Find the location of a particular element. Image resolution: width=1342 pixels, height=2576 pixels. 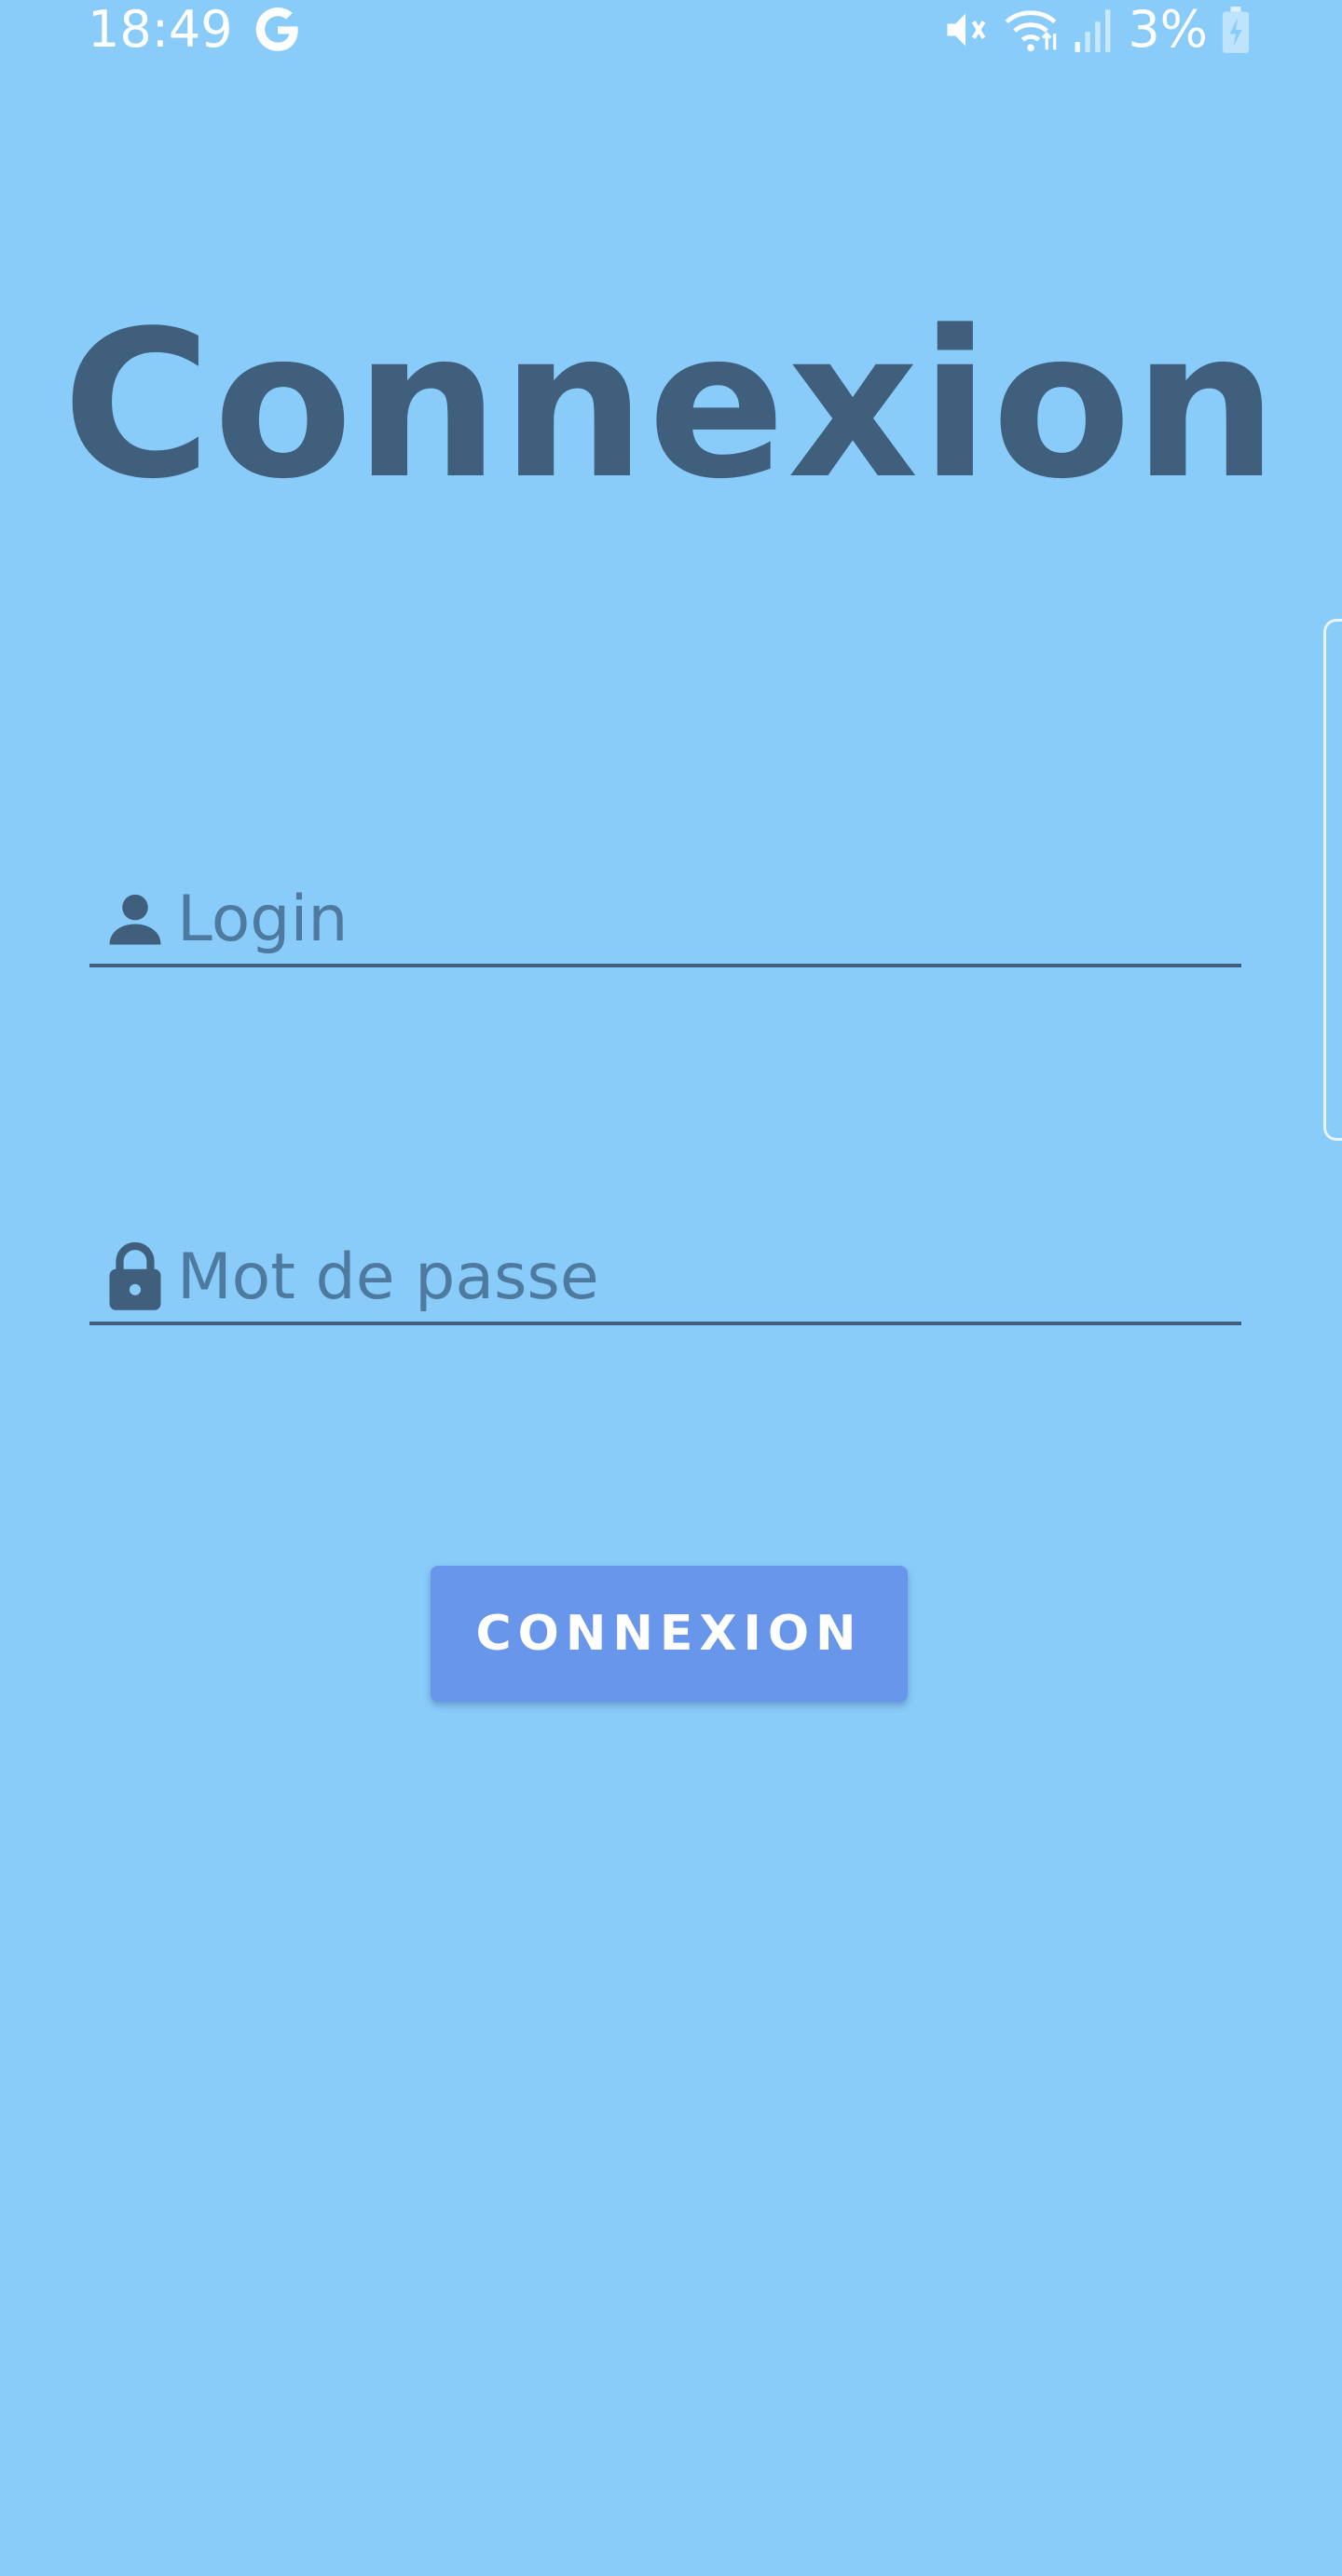

status-icons: 3% is located at coordinates (1096, 30).